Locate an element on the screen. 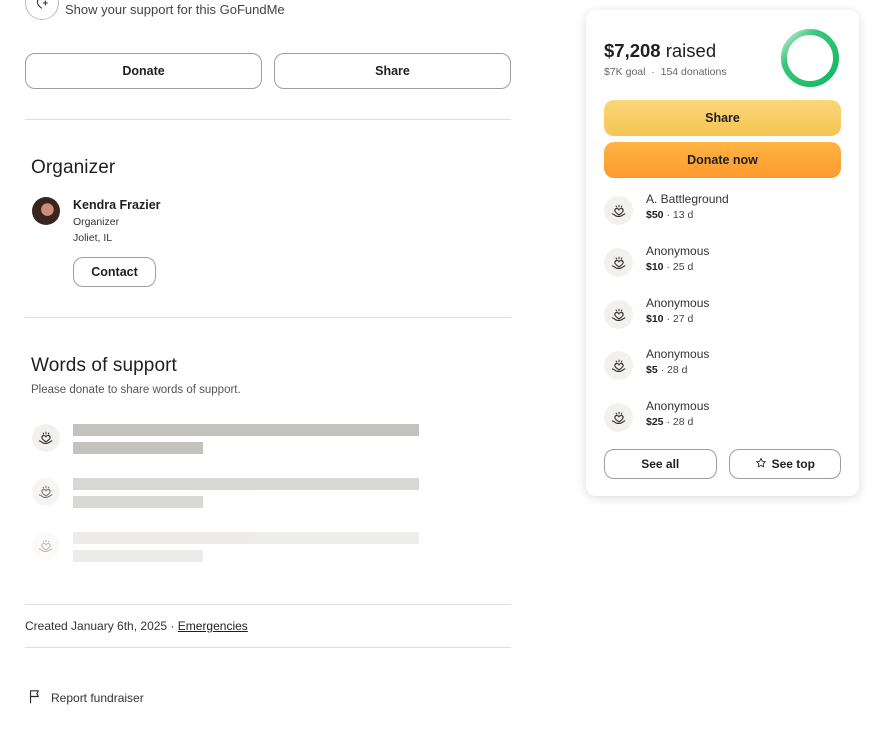 The width and height of the screenshot is (880, 729). report-fundraiser-link: Report fundraiser is located at coordinates (85, 698).